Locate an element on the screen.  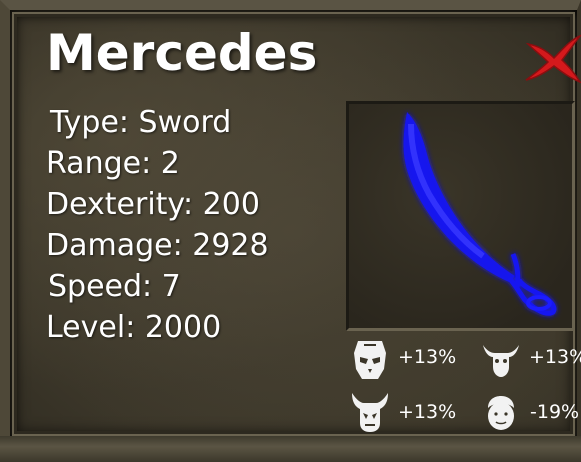
modifier-value: -19% is located at coordinates (555, 412).